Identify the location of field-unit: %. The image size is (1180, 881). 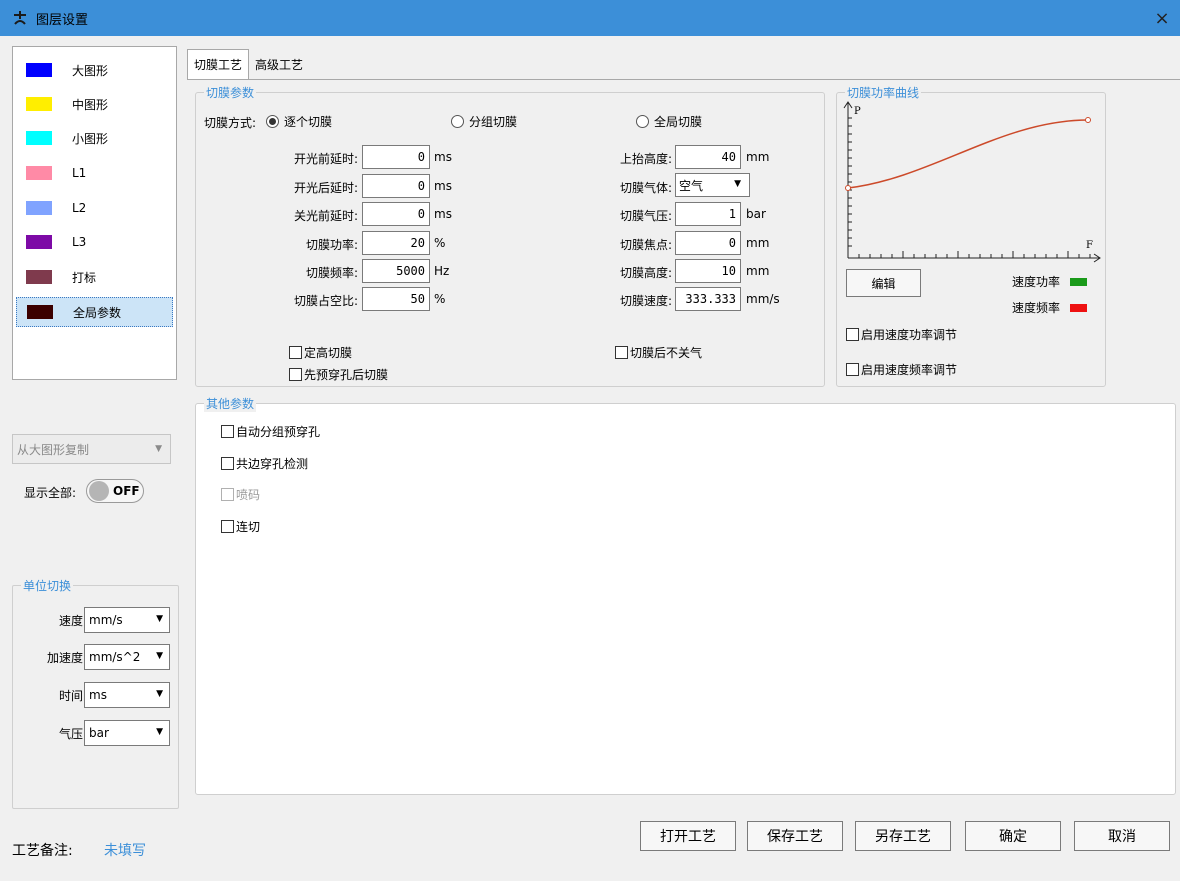
(440, 243).